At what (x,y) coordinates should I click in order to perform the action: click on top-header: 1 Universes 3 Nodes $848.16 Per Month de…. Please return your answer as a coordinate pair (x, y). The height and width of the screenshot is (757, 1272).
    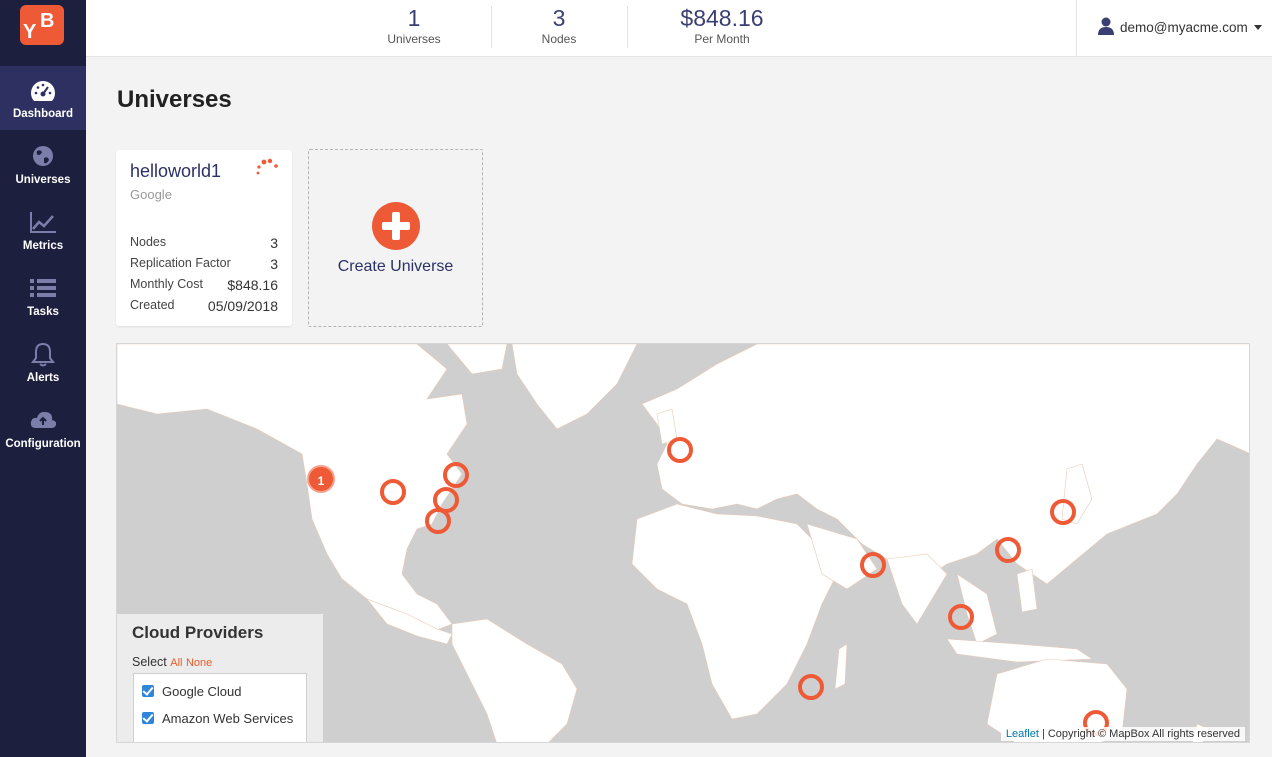
    Looking at the image, I should click on (679, 28).